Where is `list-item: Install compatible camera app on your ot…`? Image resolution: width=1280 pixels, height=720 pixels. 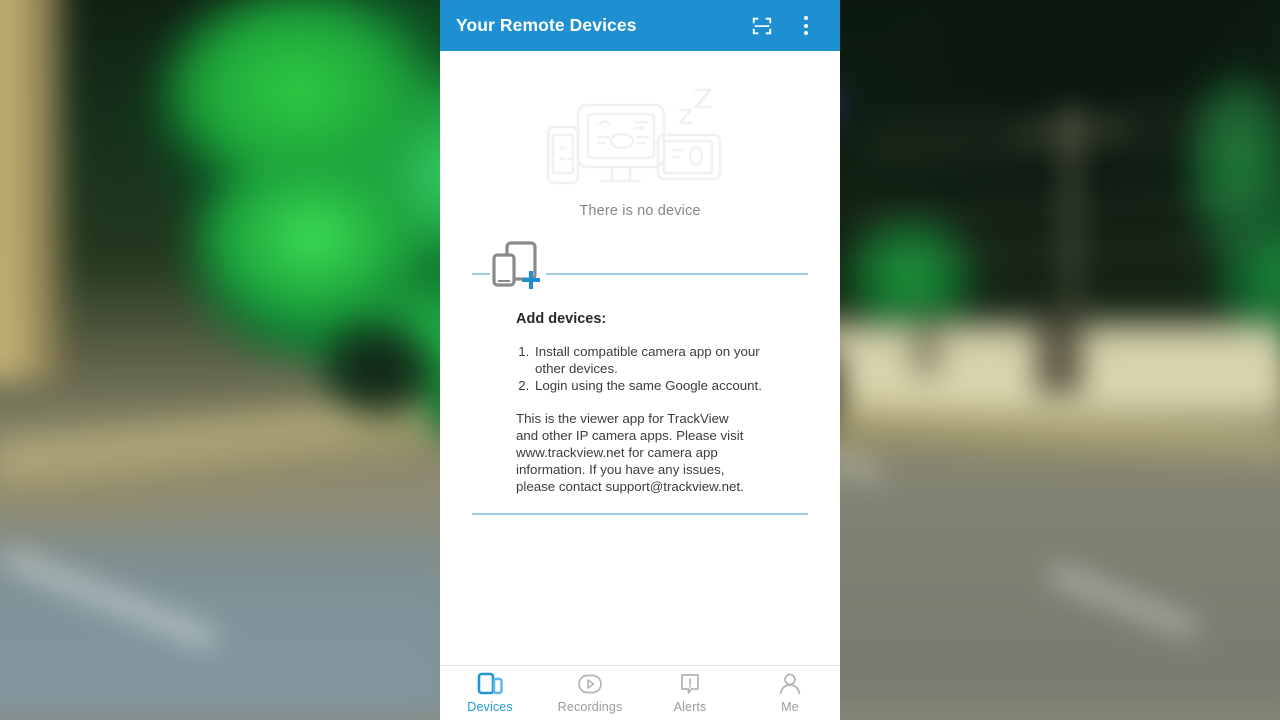 list-item: Install compatible camera app on your ot… is located at coordinates (648, 360).